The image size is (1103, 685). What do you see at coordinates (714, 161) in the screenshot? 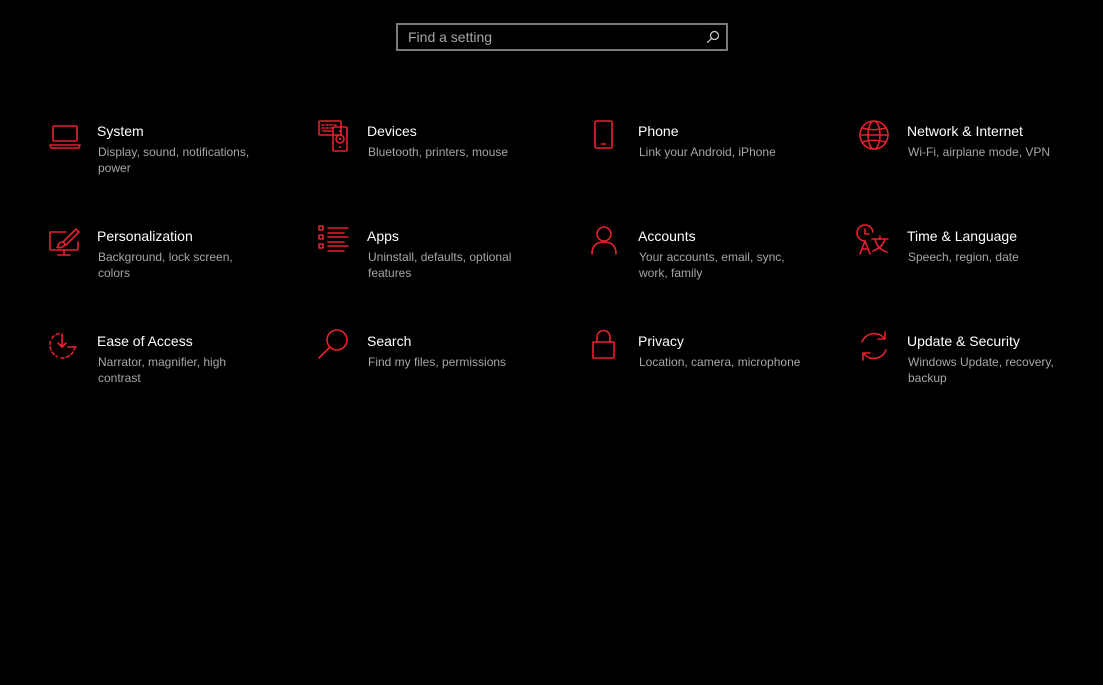
I see `tile-phone: Phone Link your Android, iPhone` at bounding box center [714, 161].